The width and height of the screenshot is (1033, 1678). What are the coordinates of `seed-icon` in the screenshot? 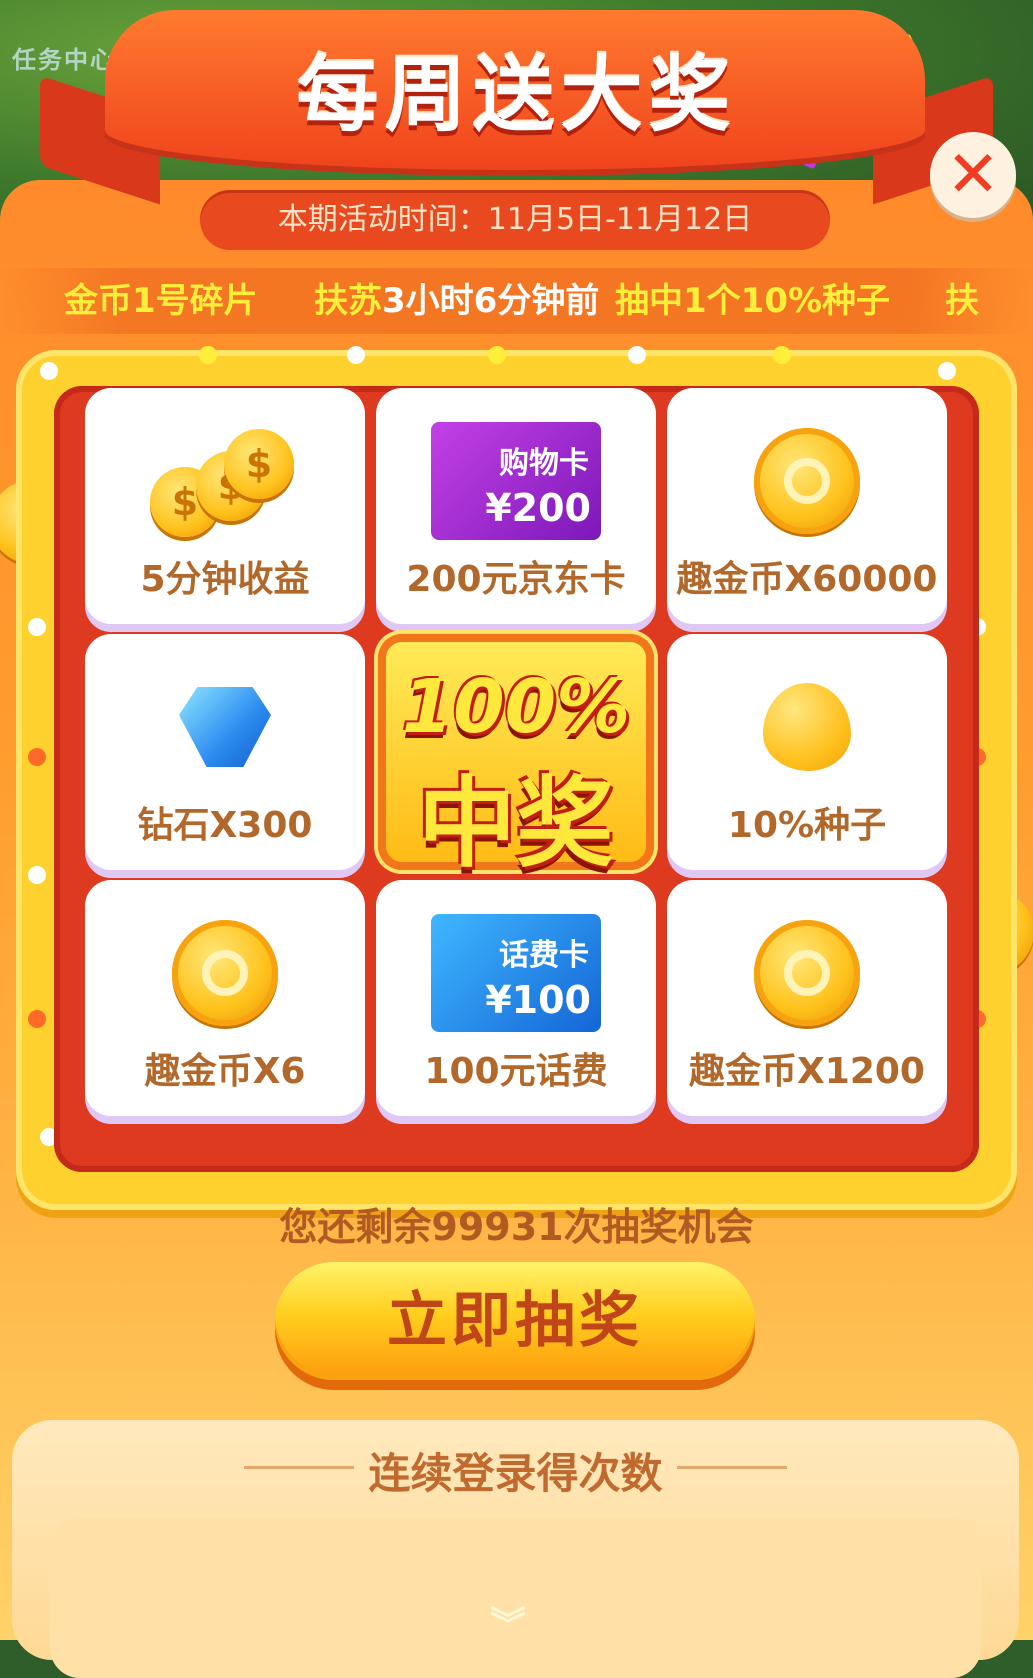 It's located at (807, 727).